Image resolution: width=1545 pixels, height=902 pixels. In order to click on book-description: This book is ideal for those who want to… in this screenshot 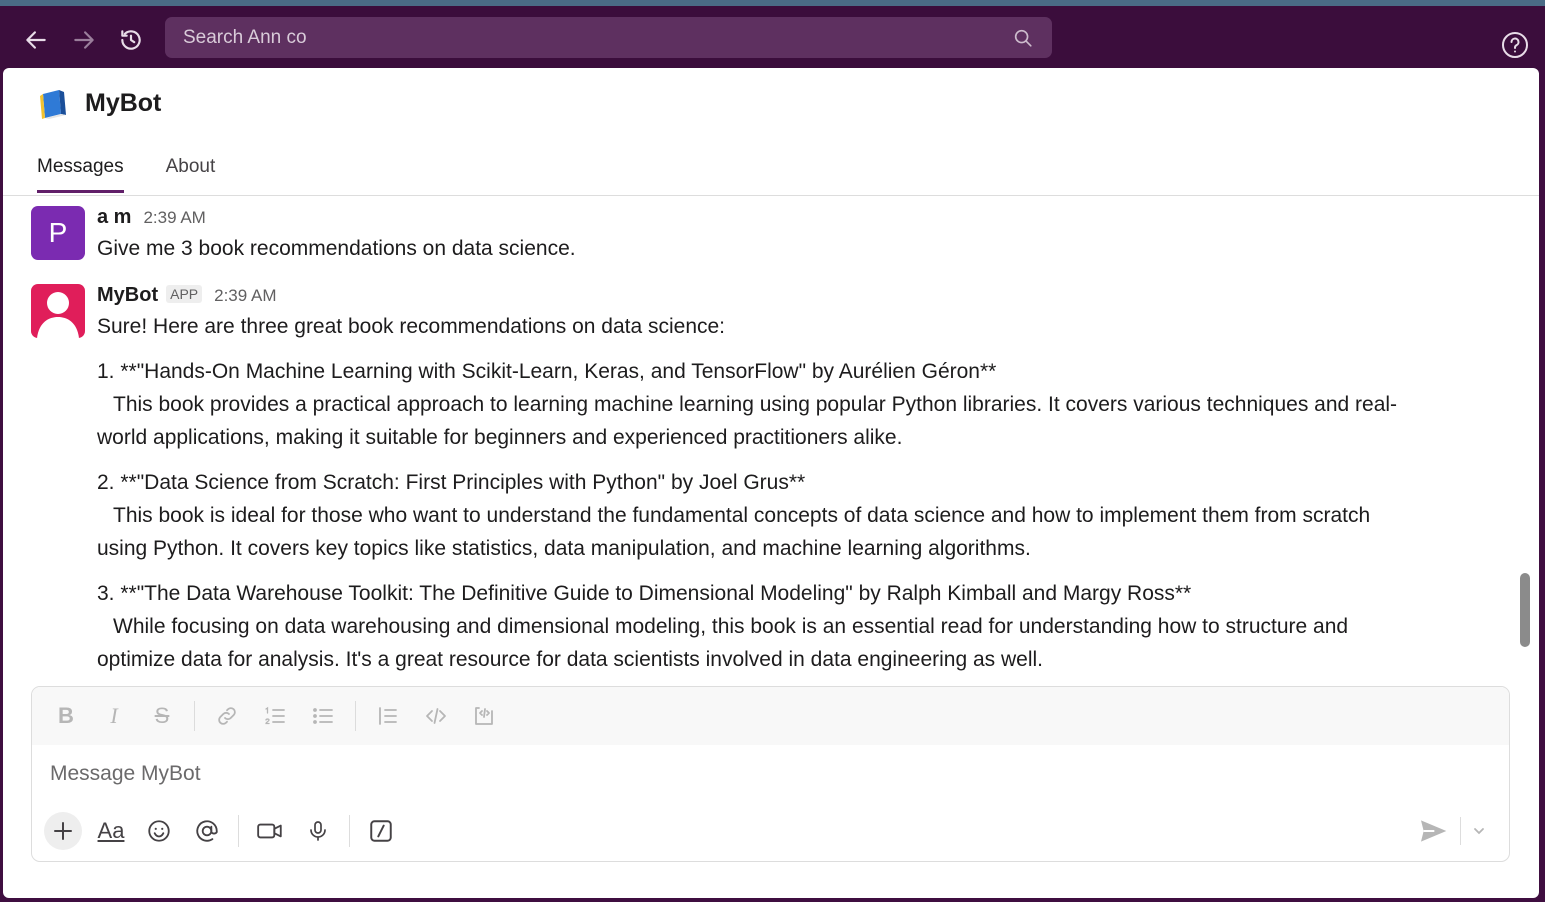, I will do `click(742, 515)`.